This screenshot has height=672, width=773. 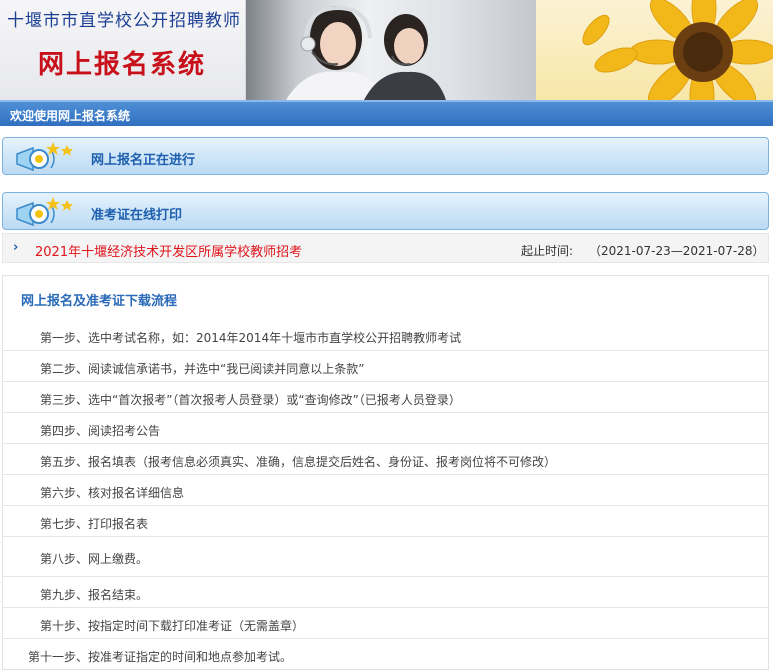 I want to click on banner-title-block: 十堰市市直学校公开招聘教师 网上报名系统, so click(x=123, y=50).